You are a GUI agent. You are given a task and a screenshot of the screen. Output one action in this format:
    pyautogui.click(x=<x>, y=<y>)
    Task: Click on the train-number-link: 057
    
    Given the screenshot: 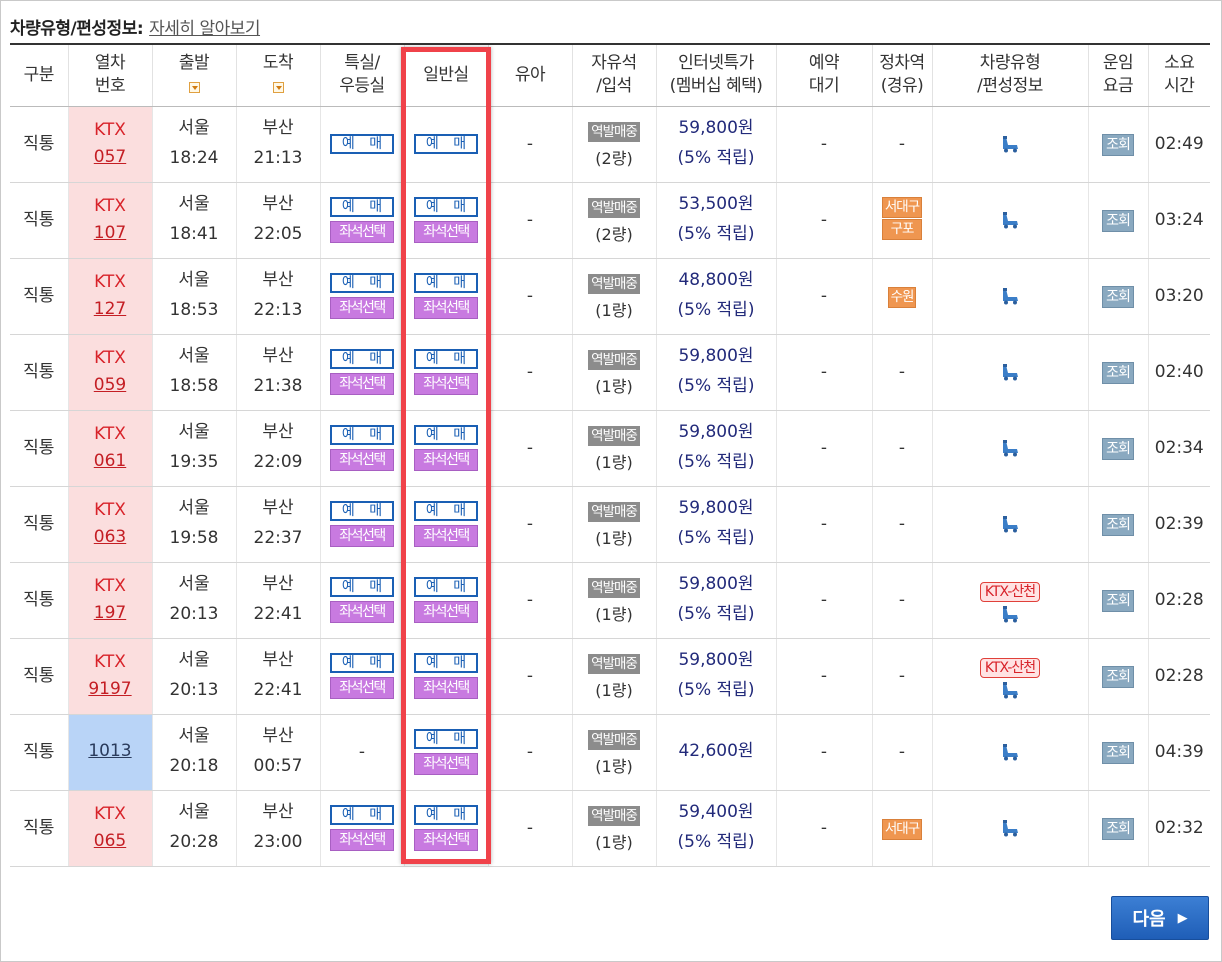 What is the action you would take?
    pyautogui.click(x=110, y=157)
    